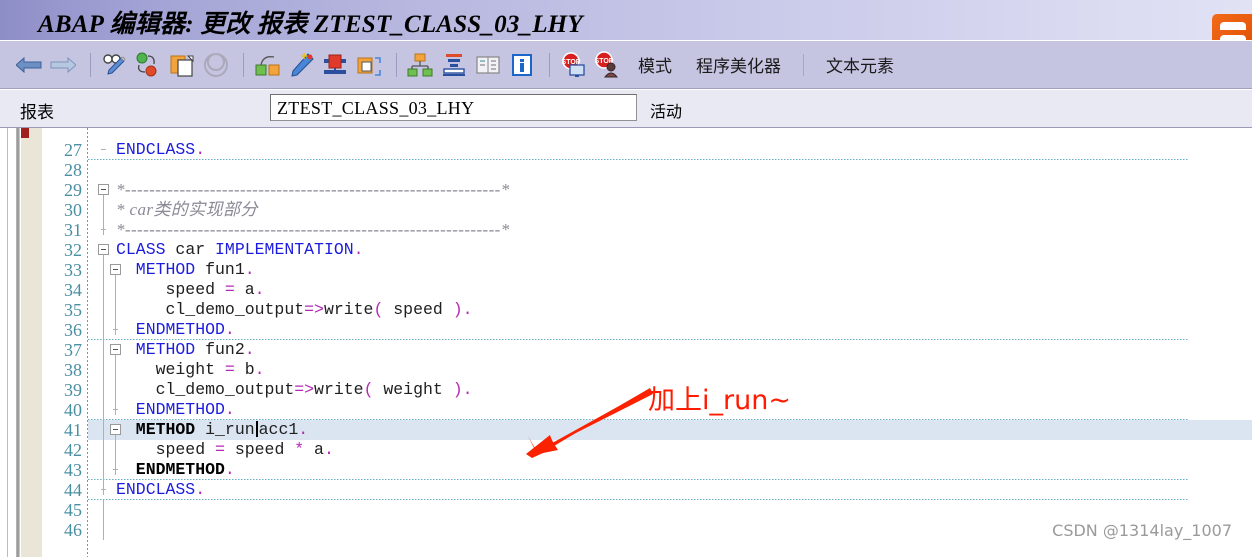  What do you see at coordinates (244, 369) in the screenshot?
I see `code-token: b` at bounding box center [244, 369].